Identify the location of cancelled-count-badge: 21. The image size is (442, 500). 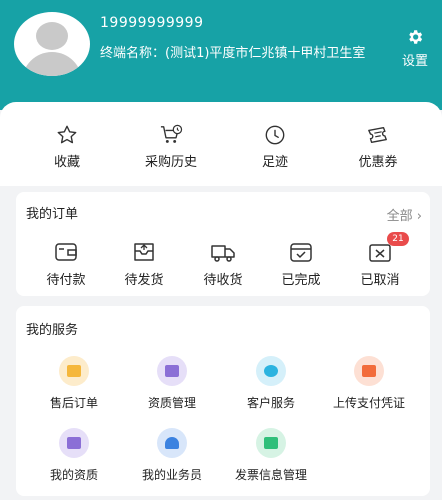
(398, 239).